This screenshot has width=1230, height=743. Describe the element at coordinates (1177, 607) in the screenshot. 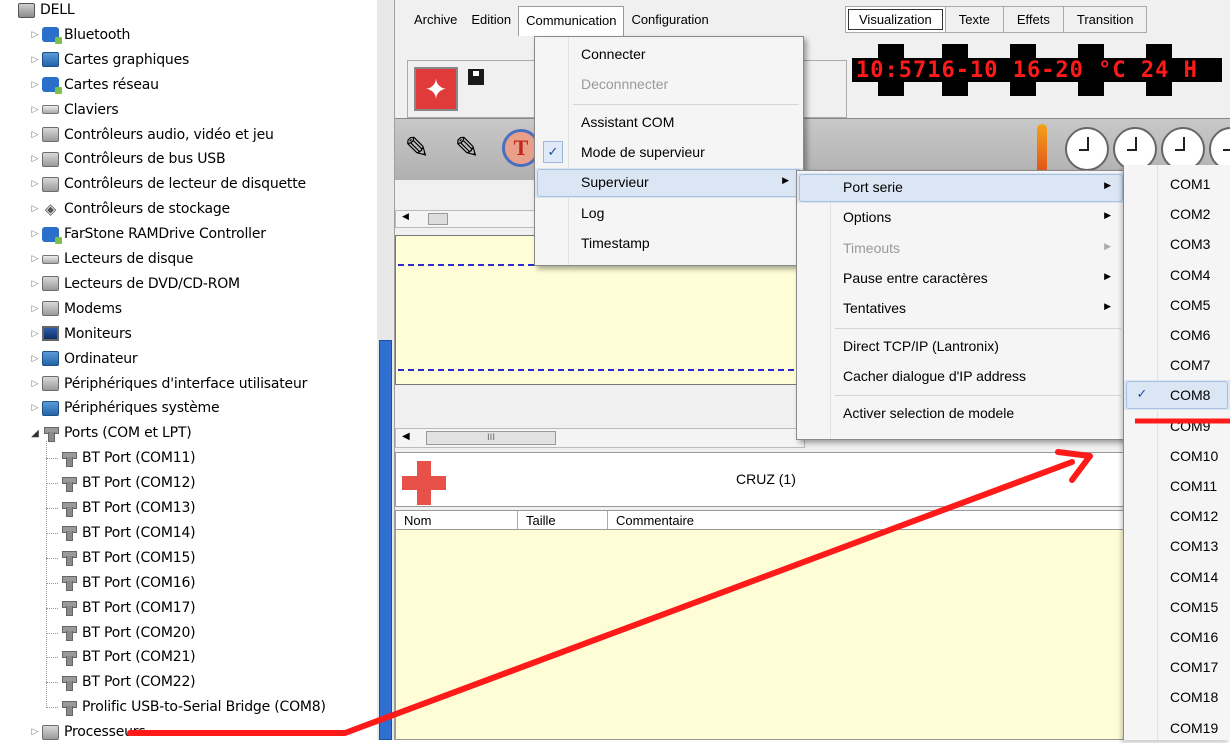

I see `com-port-item-com15: COM15` at that location.